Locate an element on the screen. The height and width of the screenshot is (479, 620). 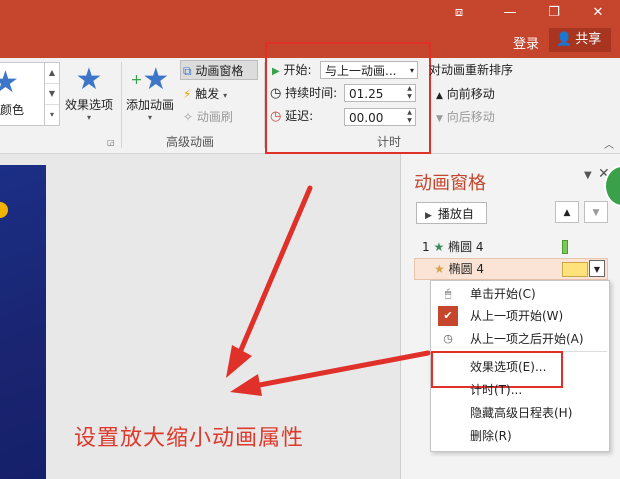
menu-item-with-previous: 从上一项开始(W) is located at coordinates (516, 316).